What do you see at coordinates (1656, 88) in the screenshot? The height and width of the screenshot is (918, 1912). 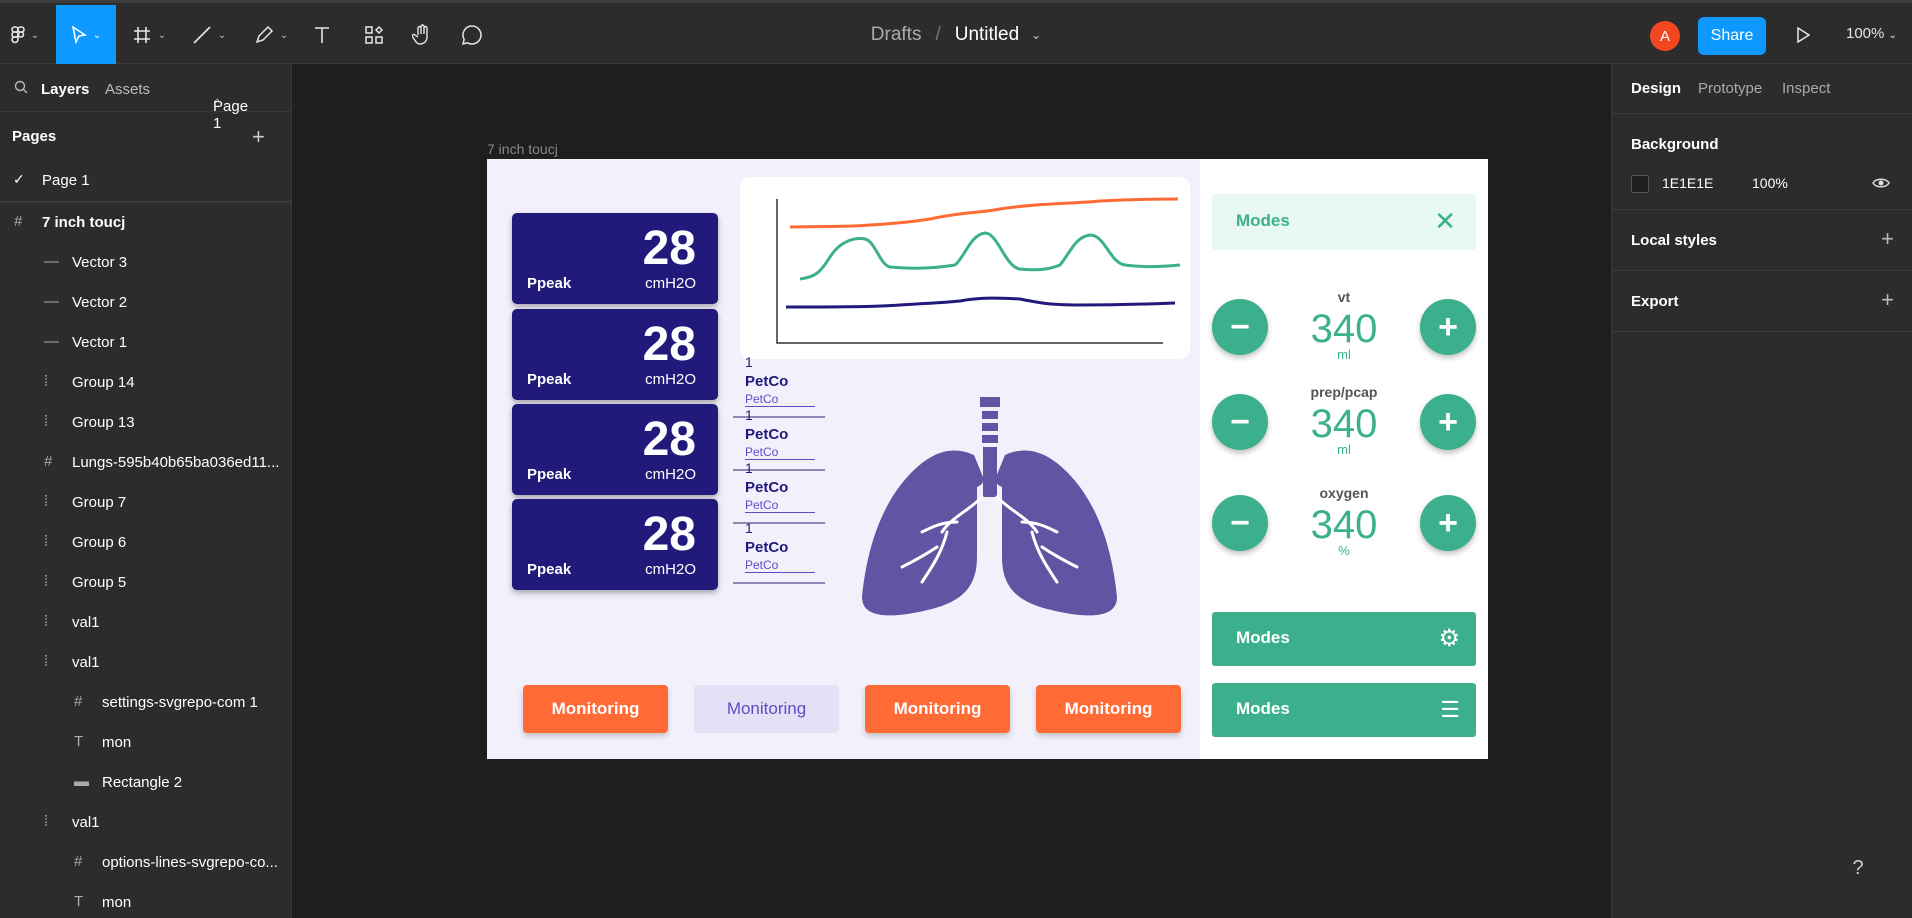 I see `tab-design: Design` at bounding box center [1656, 88].